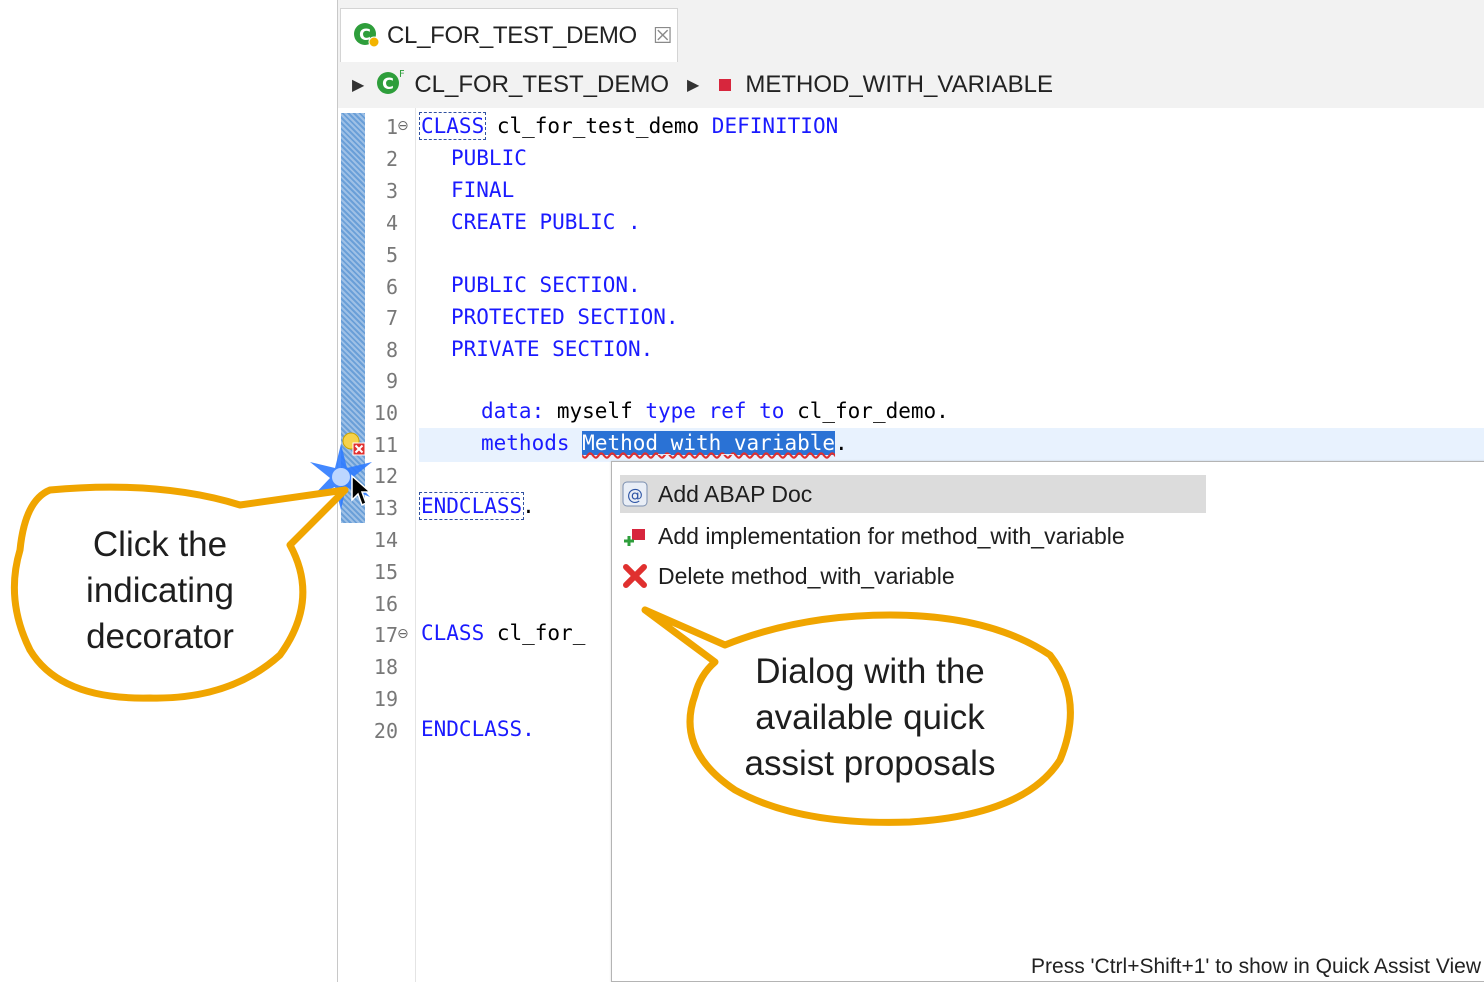 The width and height of the screenshot is (1484, 982). Describe the element at coordinates (482, 190) in the screenshot. I see `code-line-3: FINAL` at that location.